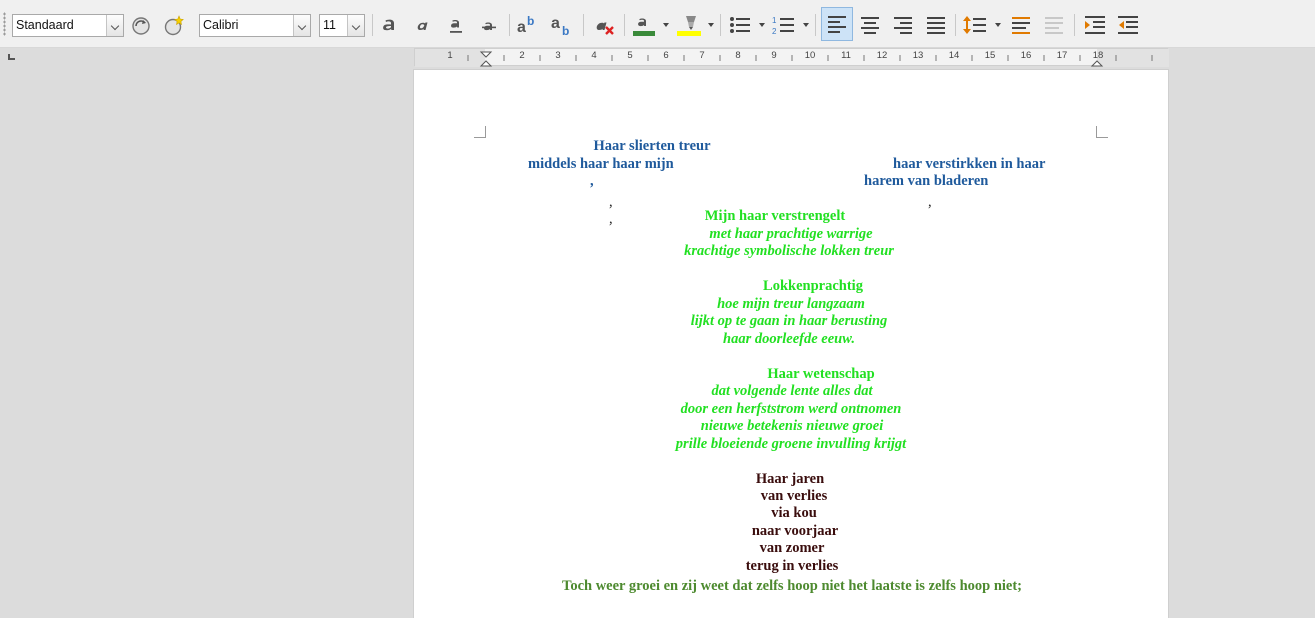  What do you see at coordinates (791, 304) in the screenshot?
I see `poem-line: hoe mijn treur langzaam` at bounding box center [791, 304].